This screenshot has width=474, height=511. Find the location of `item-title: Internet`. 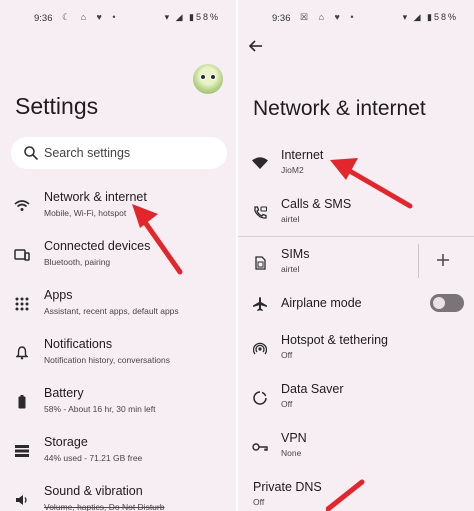

item-title: Internet is located at coordinates (302, 155).